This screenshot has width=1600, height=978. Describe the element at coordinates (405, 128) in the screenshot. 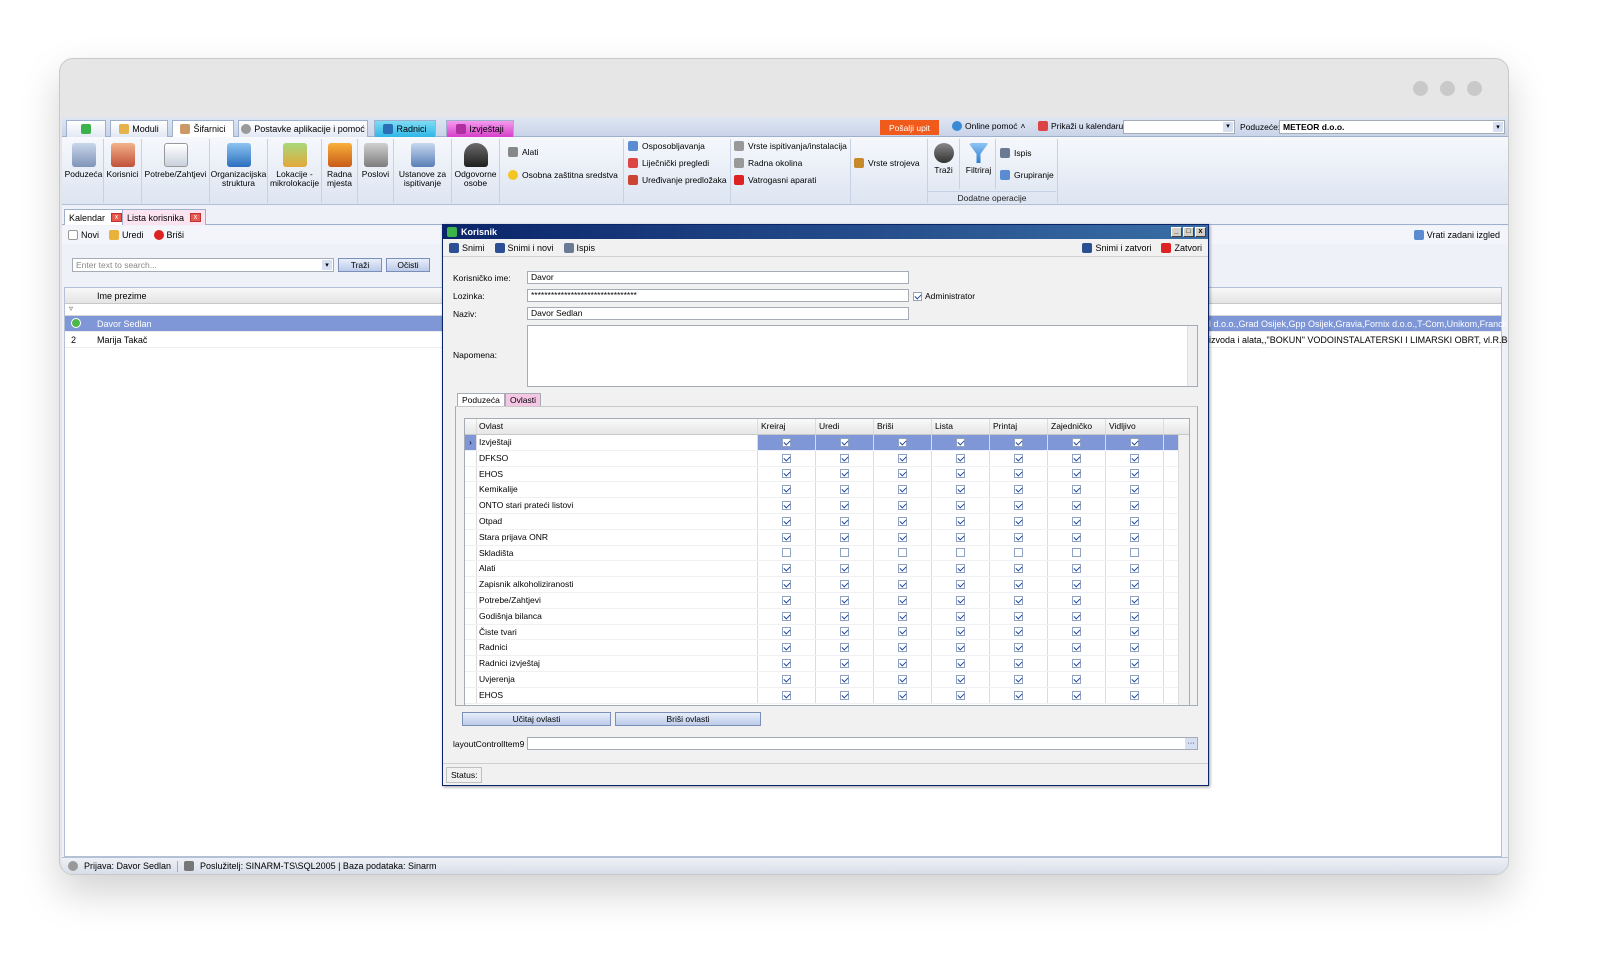

I see `tab-radnici: Radnici` at that location.